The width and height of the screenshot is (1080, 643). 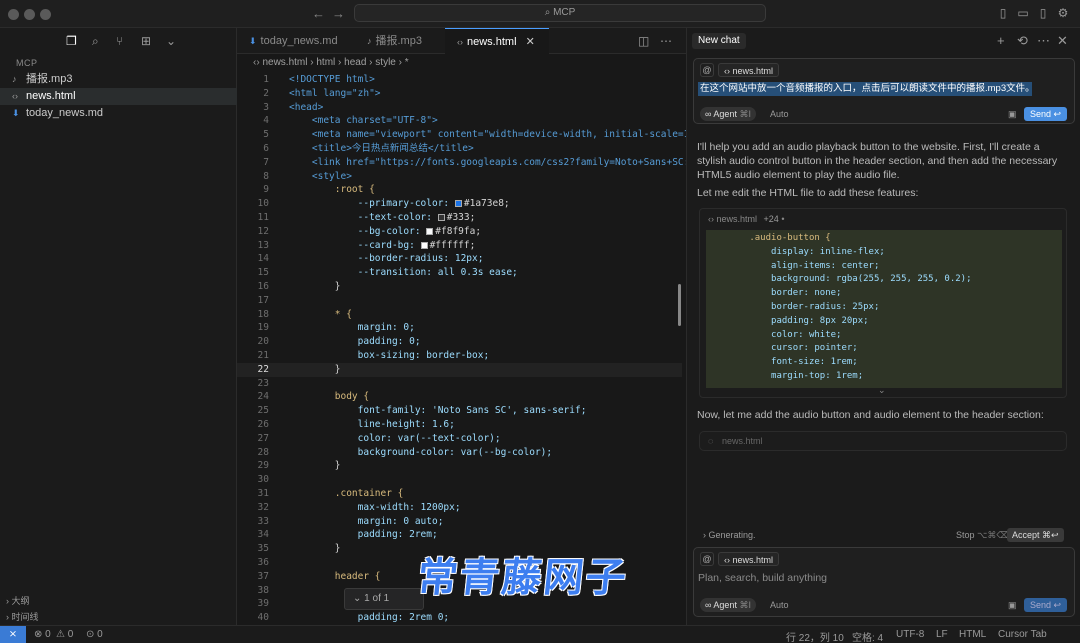 I want to click on back-icon: ←, so click(x=318, y=13).